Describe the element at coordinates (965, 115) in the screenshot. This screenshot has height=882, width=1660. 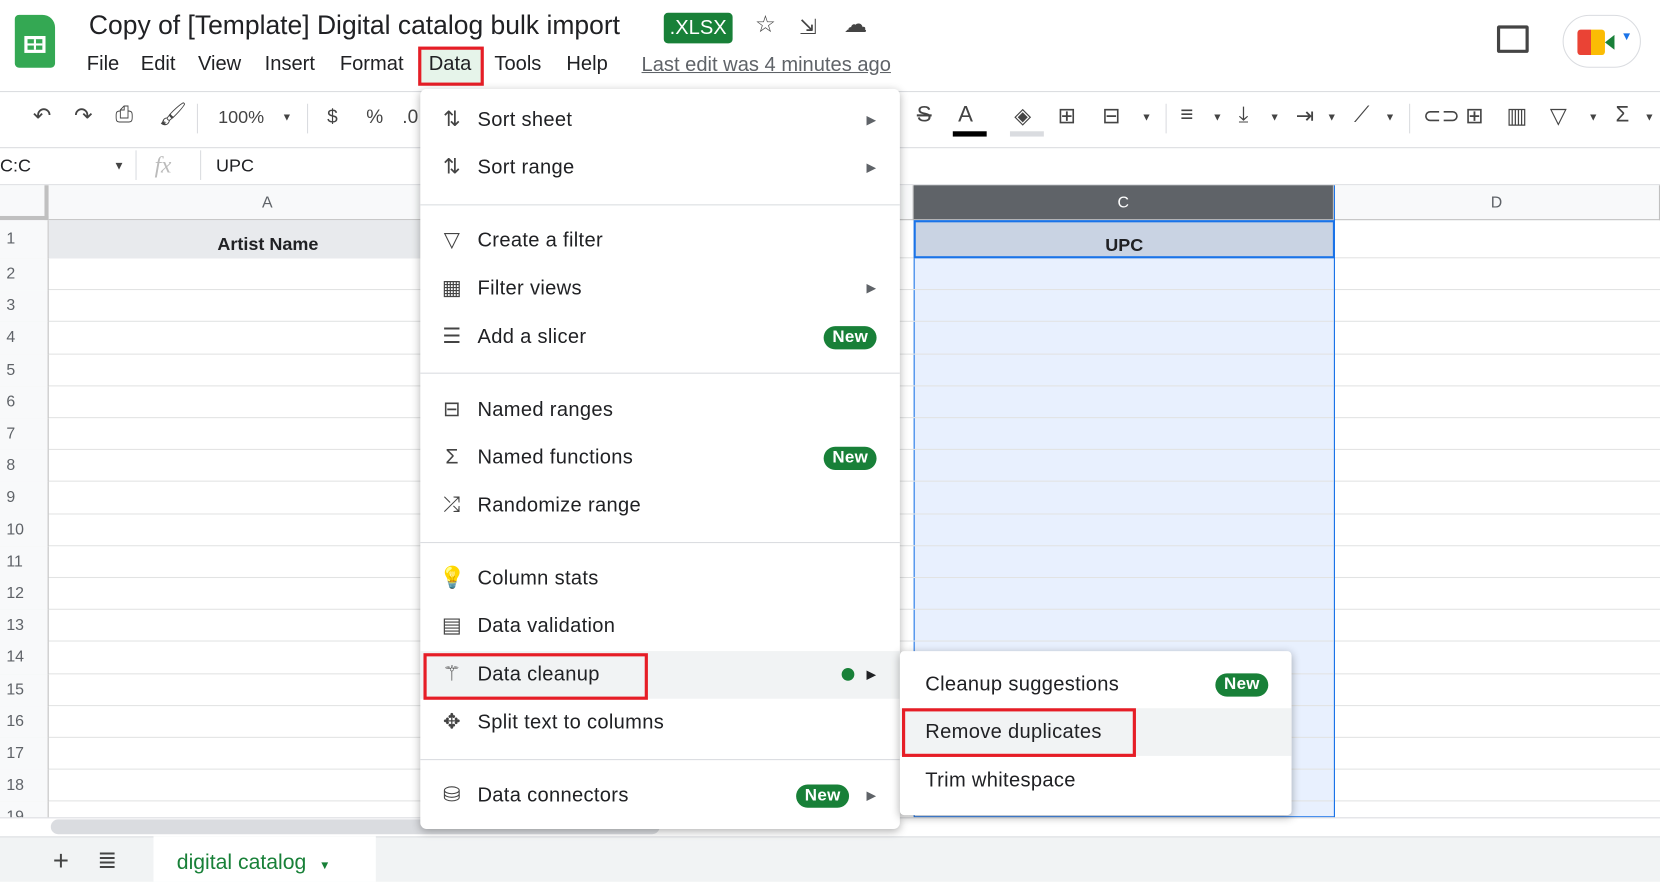
I see `text-color-icon: A` at that location.